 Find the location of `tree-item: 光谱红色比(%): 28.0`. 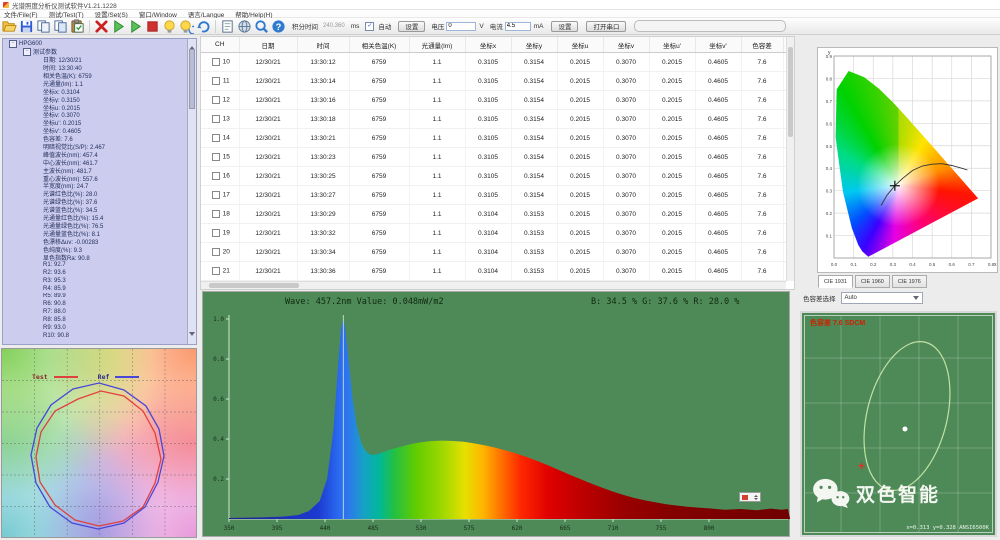

tree-item: 光谱红色比(%): 28.0 is located at coordinates (95, 193).